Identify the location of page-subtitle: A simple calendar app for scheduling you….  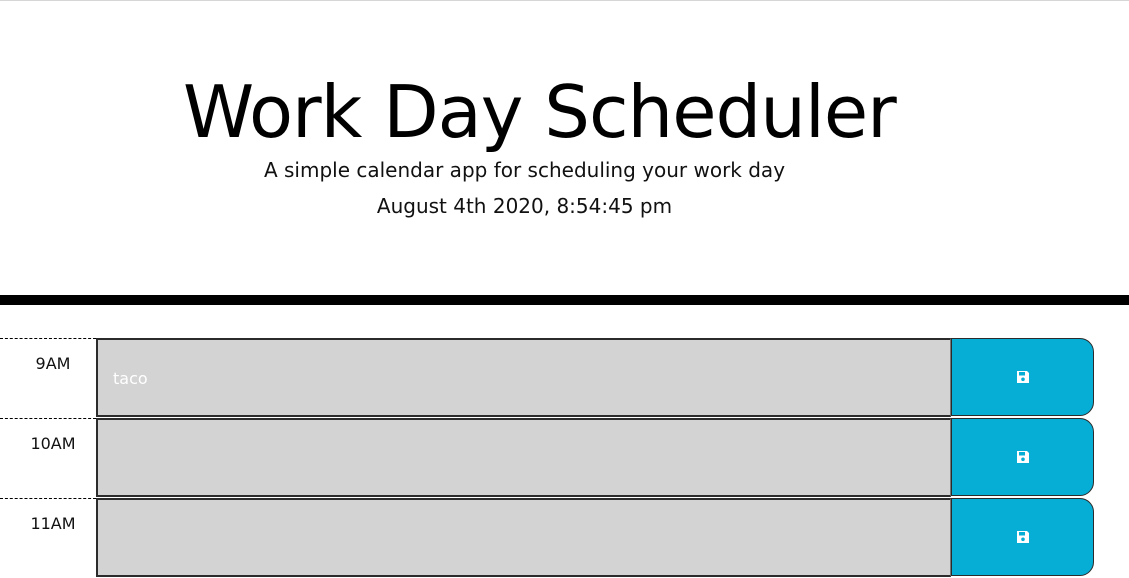
(524, 170).